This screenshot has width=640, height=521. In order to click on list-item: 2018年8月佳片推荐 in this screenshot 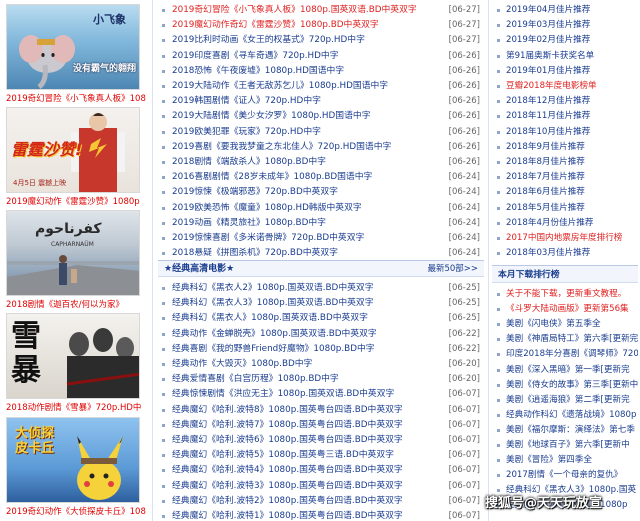, I will do `click(565, 162)`.